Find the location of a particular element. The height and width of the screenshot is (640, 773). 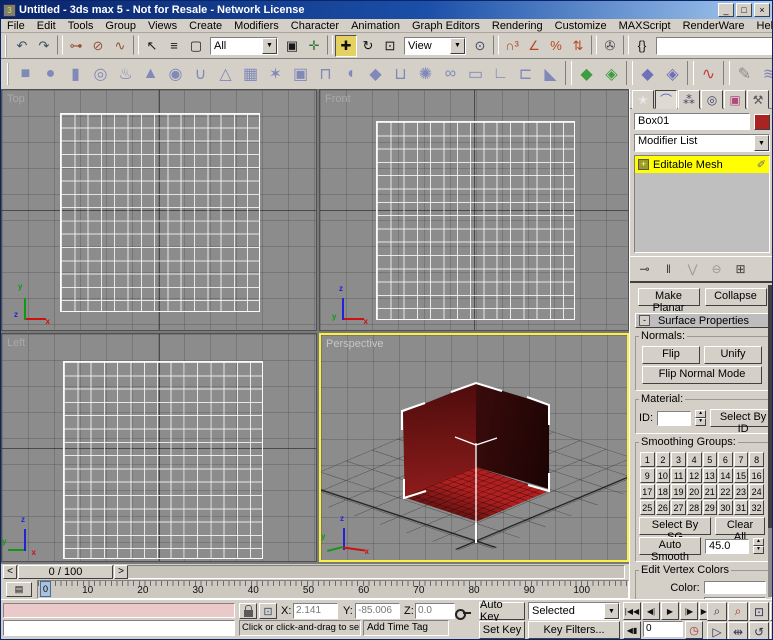

pin-stack-button: ⊸ is located at coordinates (644, 268).